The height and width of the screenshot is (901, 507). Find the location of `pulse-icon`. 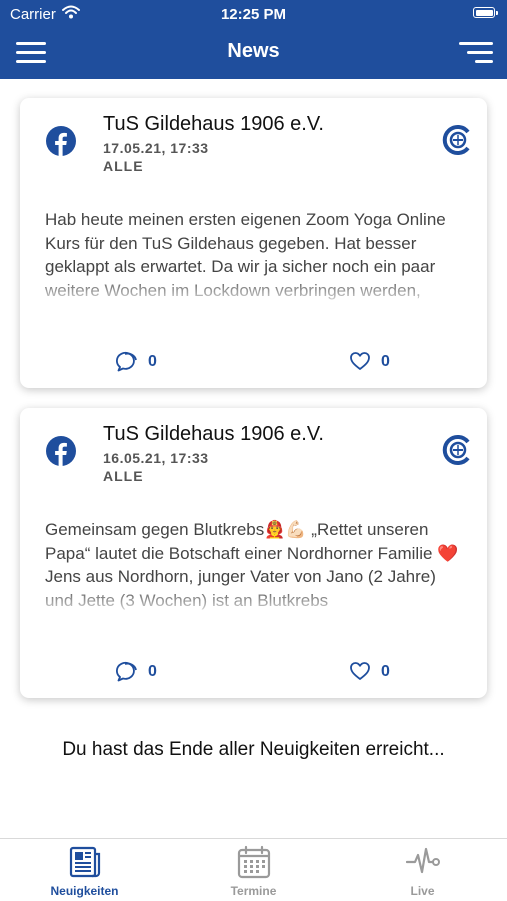

pulse-icon is located at coordinates (423, 860).